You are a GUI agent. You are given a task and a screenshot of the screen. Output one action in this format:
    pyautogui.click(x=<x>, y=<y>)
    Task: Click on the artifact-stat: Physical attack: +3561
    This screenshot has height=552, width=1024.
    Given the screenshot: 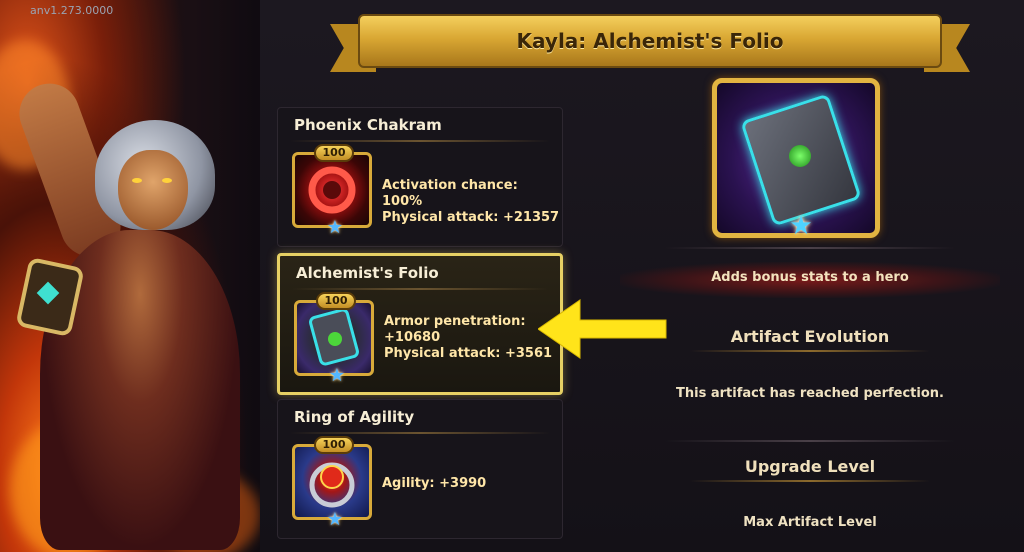 What is the action you would take?
    pyautogui.click(x=468, y=353)
    